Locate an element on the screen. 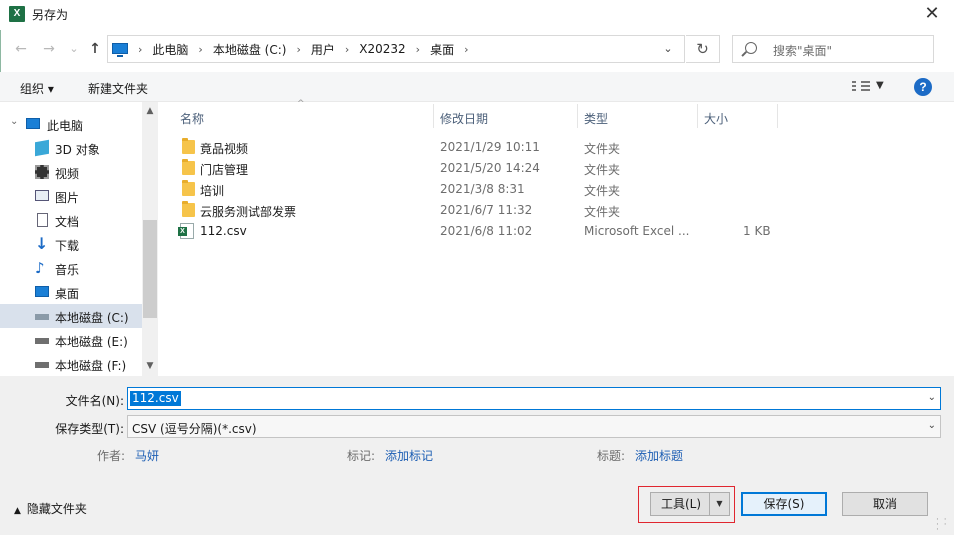 The width and height of the screenshot is (954, 535). sidebar-item-label: 图片 is located at coordinates (67, 198).